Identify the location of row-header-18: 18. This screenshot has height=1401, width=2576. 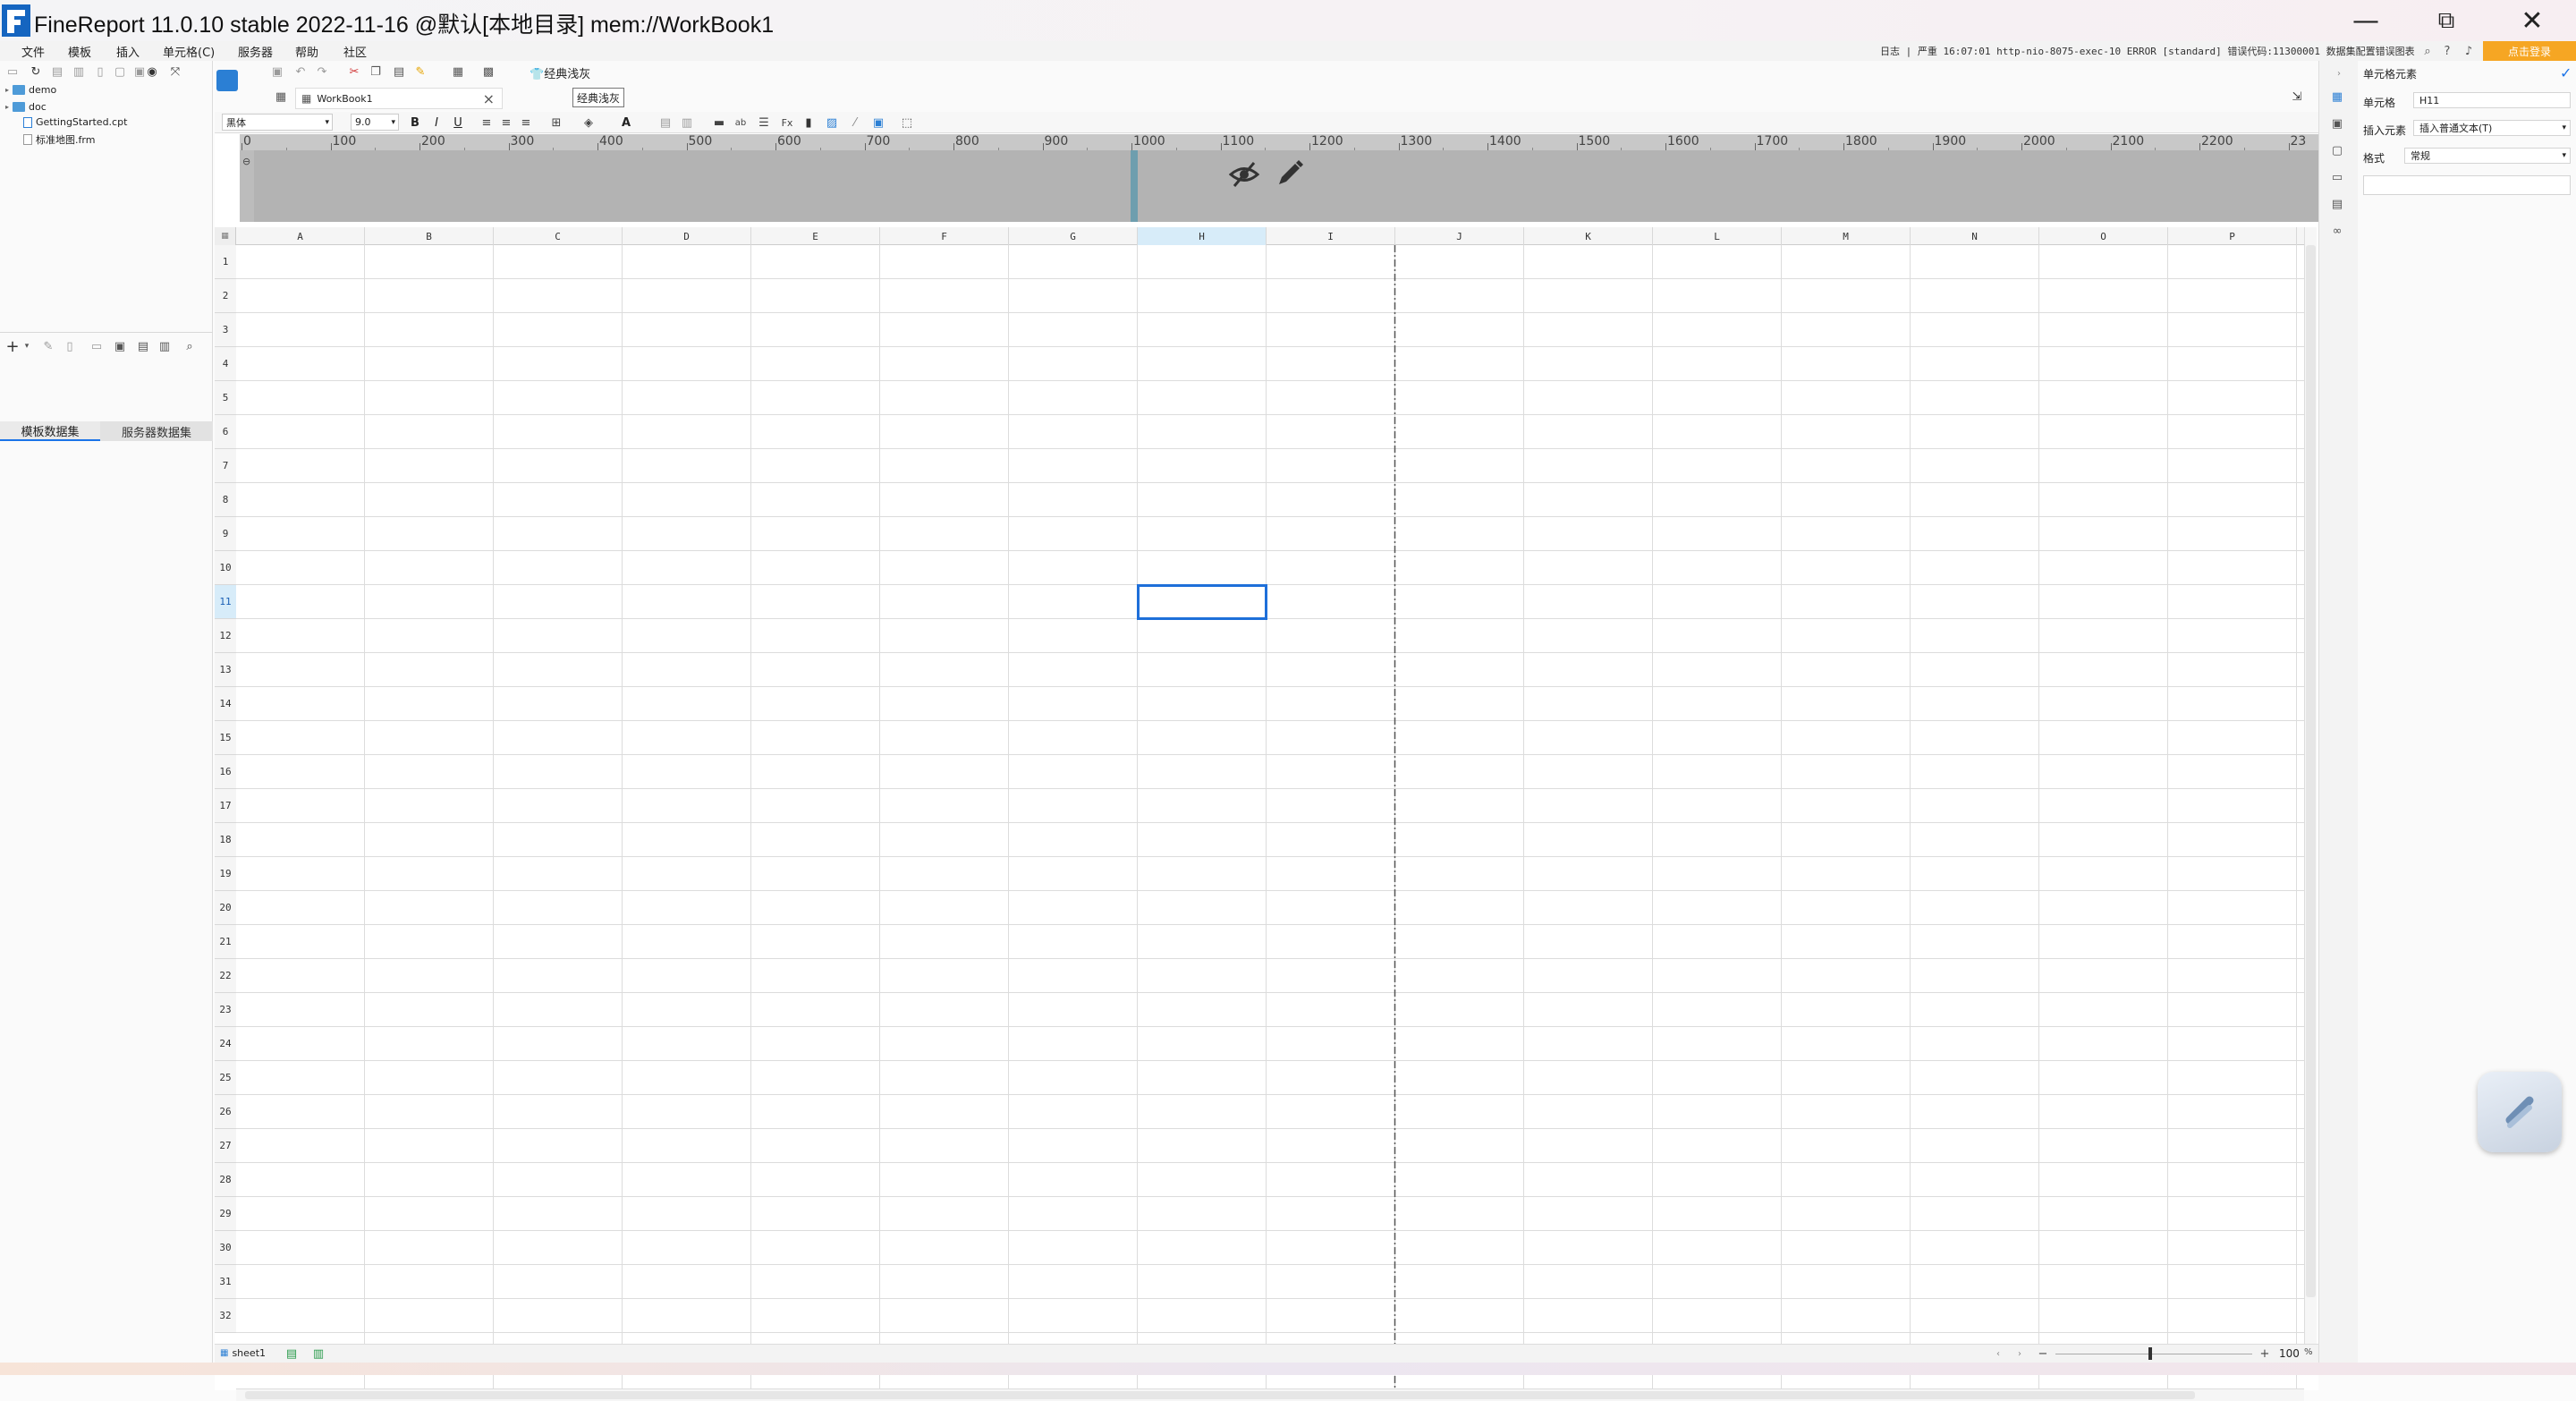
(225, 840).